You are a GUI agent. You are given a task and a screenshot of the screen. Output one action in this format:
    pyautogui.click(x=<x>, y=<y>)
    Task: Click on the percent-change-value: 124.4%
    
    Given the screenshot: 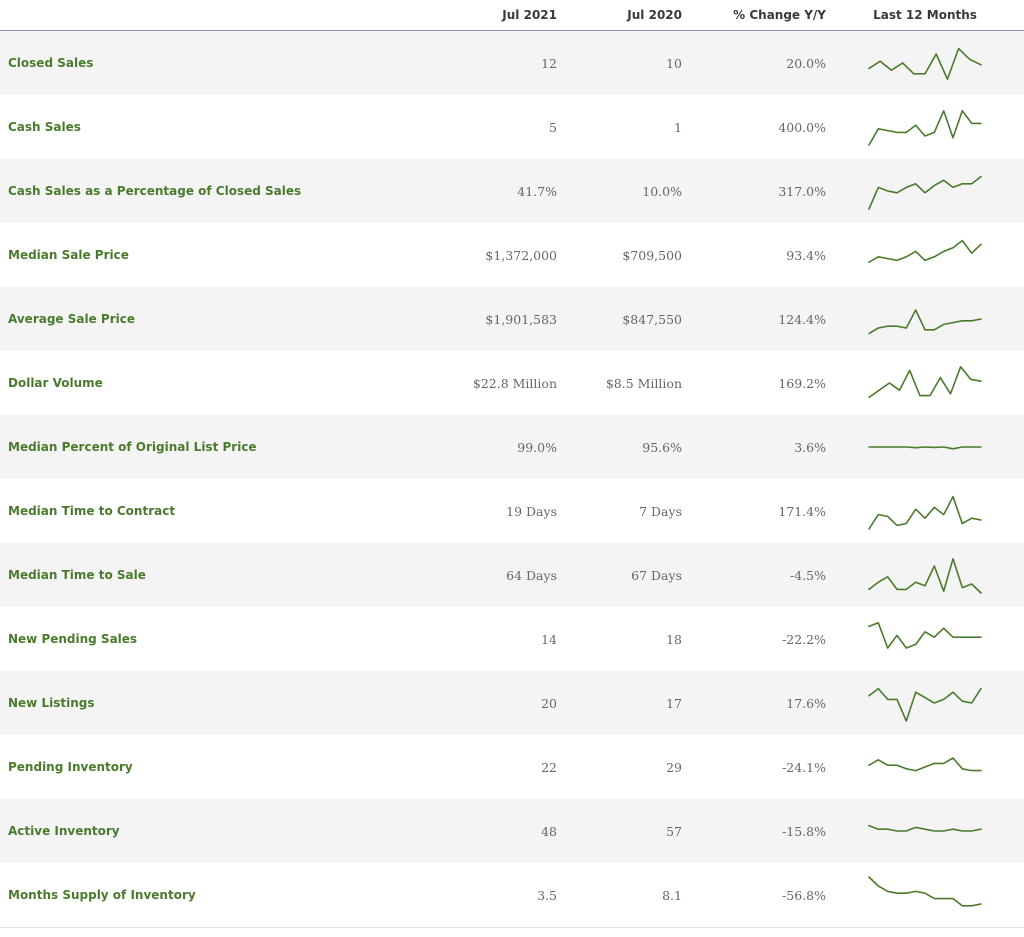 What is the action you would take?
    pyautogui.click(x=802, y=319)
    